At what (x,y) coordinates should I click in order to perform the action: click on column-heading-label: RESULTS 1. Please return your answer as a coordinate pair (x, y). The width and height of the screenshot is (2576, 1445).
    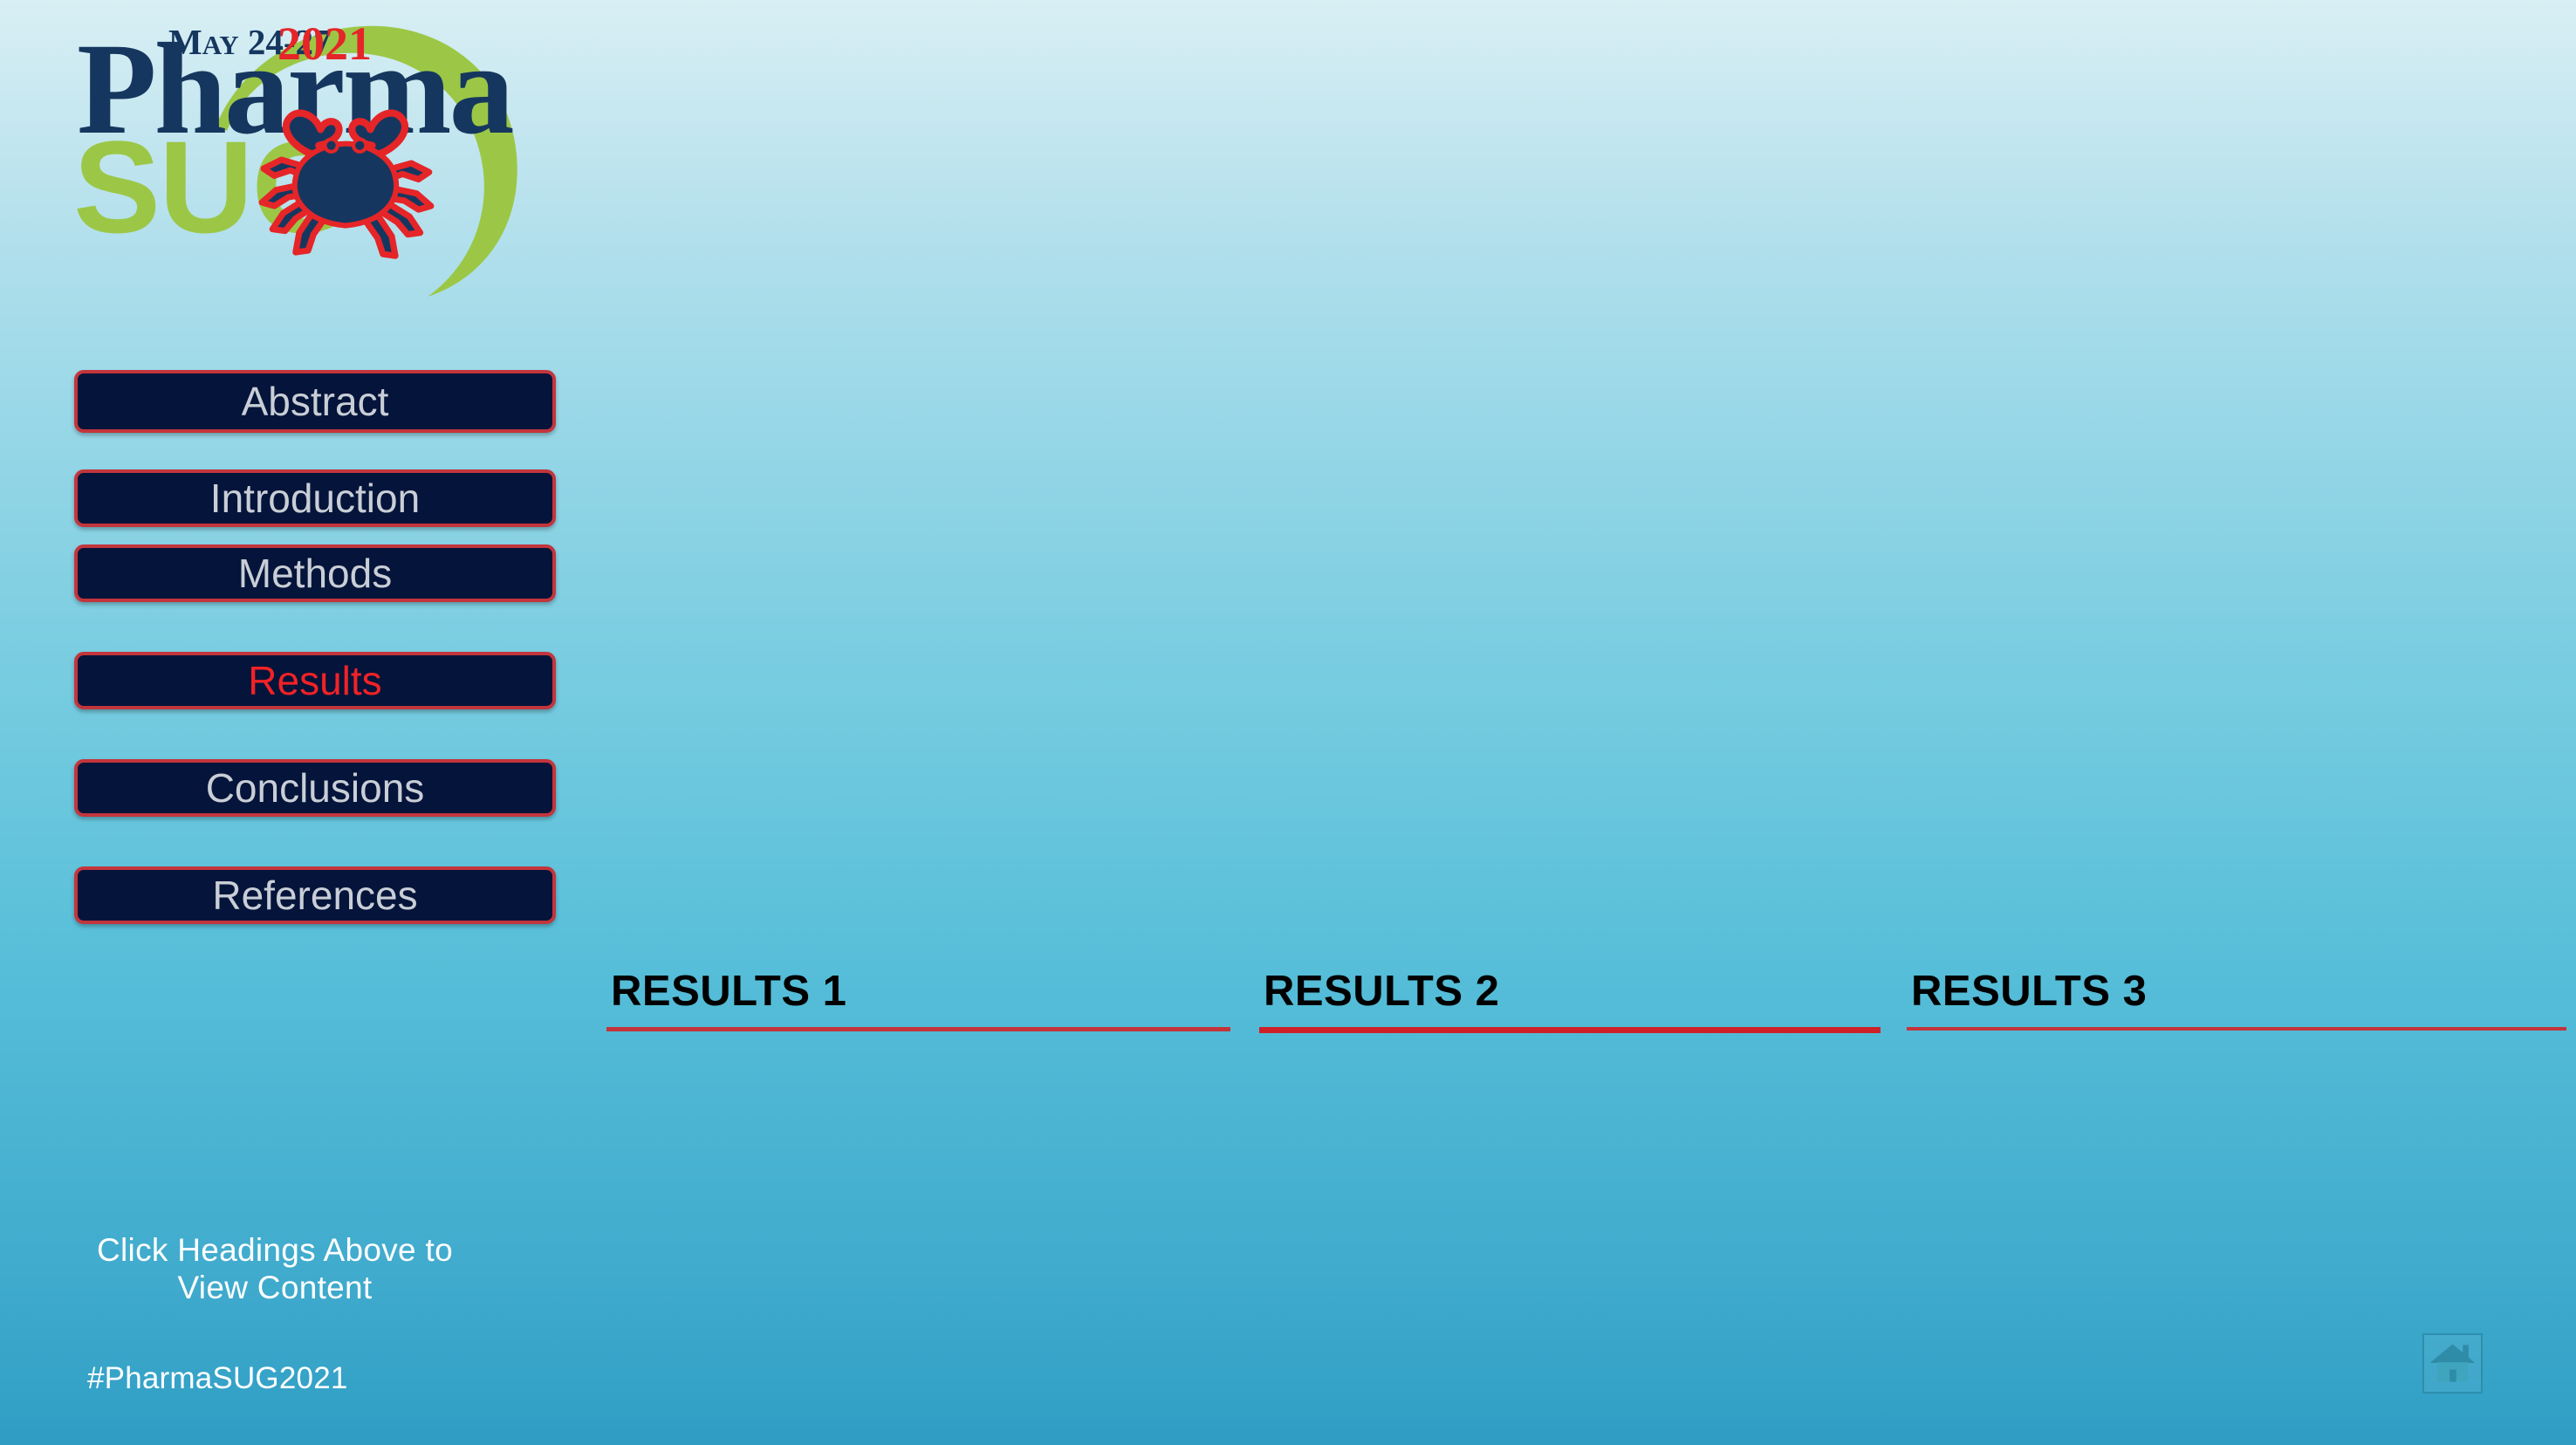
    Looking at the image, I should click on (729, 991).